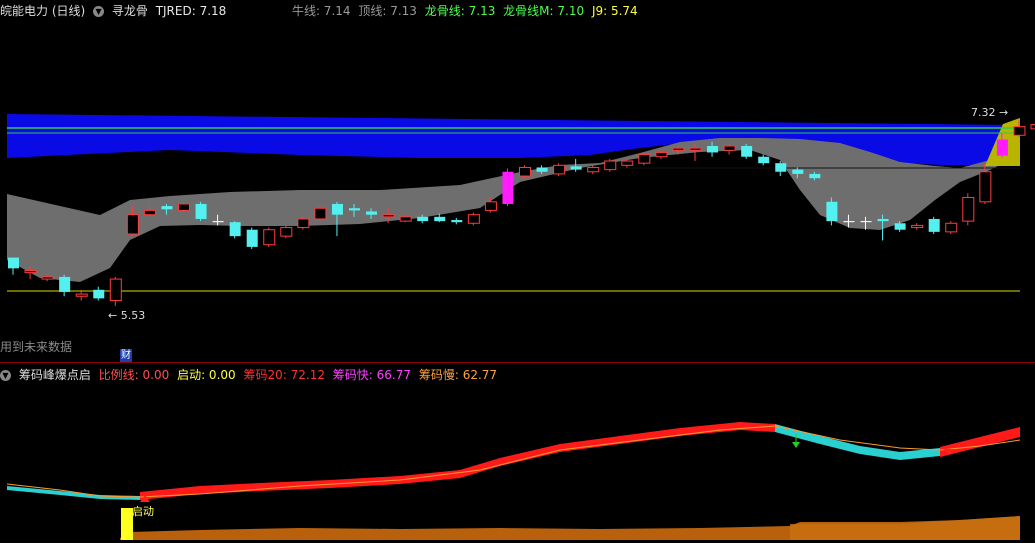 This screenshot has height=543, width=1035. What do you see at coordinates (126, 355) in the screenshot?
I see `finance-marker: 财` at bounding box center [126, 355].